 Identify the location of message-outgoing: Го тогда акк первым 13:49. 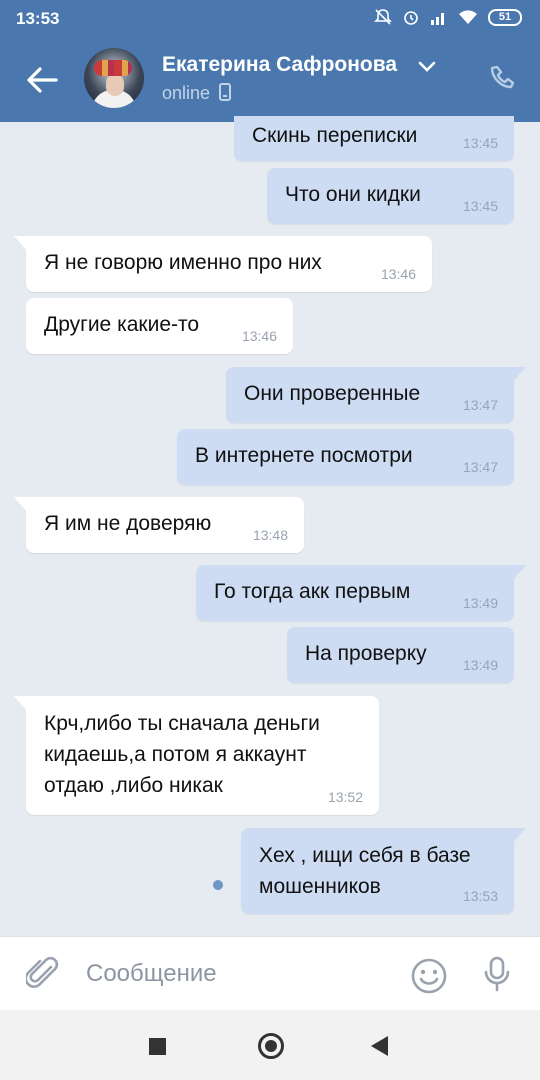
(361, 593).